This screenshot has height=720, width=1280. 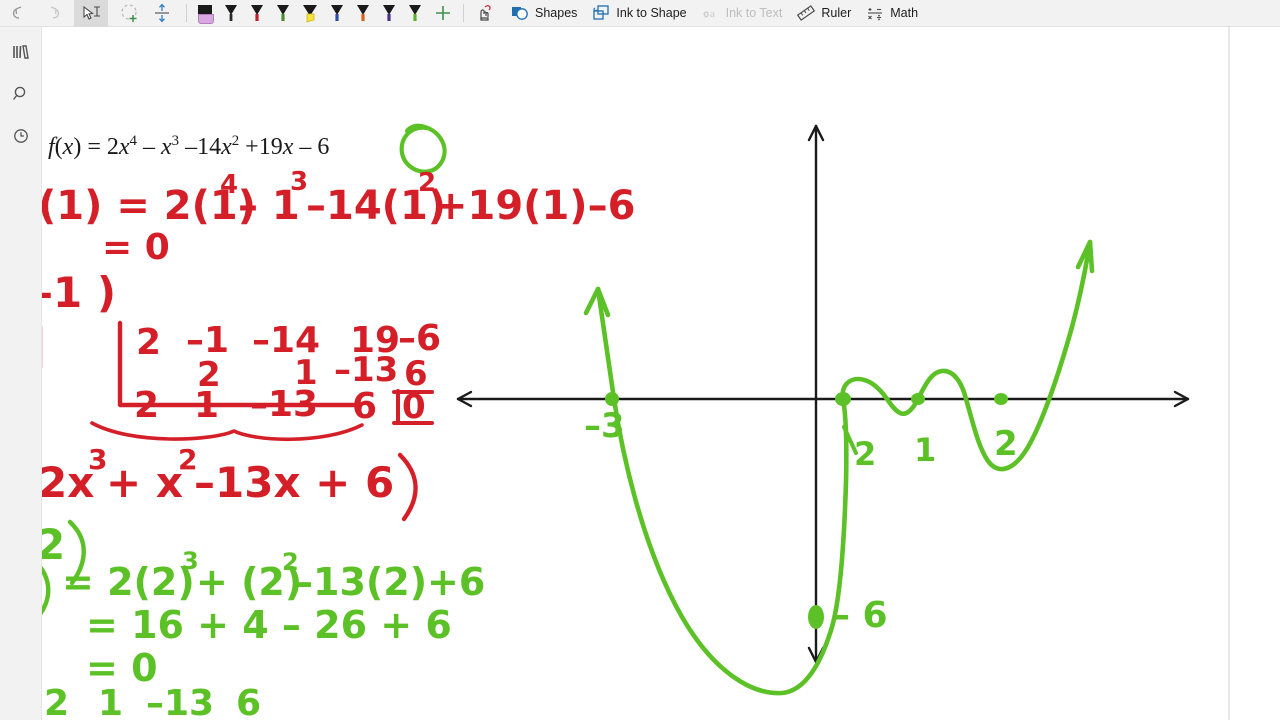 What do you see at coordinates (1255, 373) in the screenshot?
I see `page-outside-area` at bounding box center [1255, 373].